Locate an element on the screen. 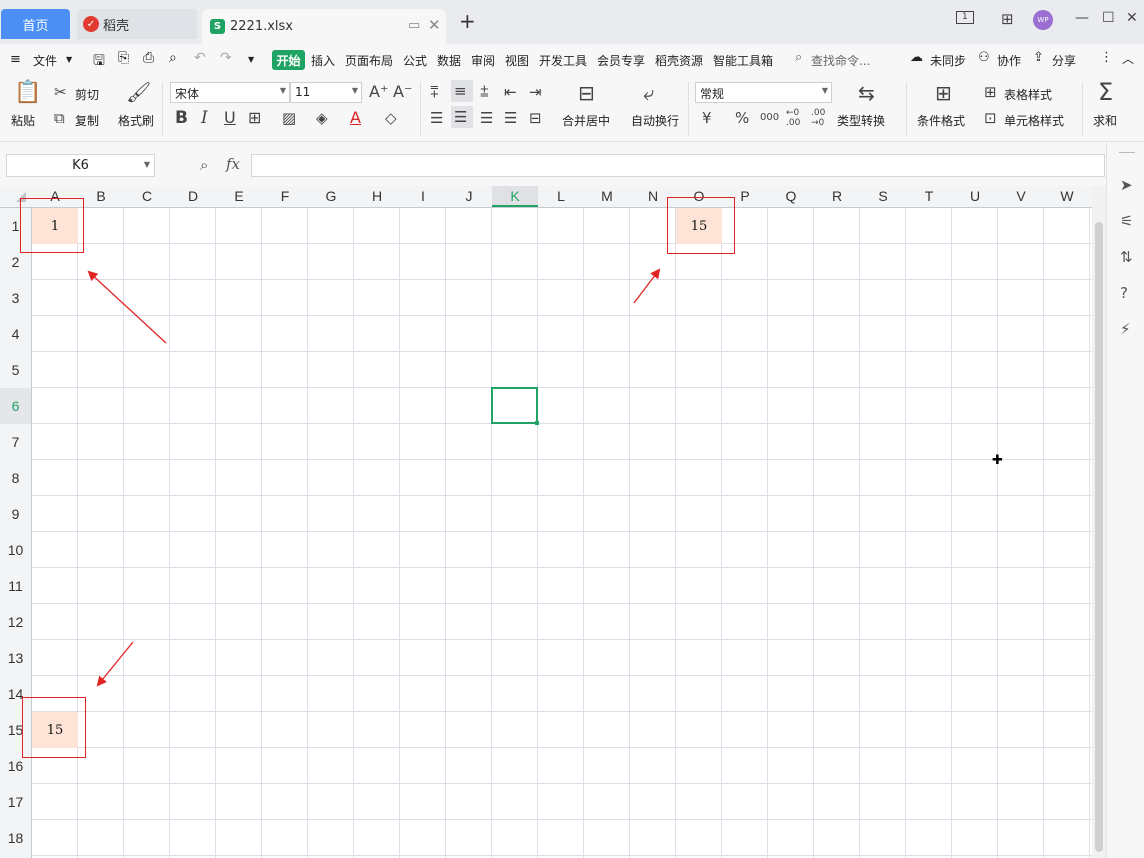 This screenshot has width=1144, height=858. clear-format-icon: ◇ is located at coordinates (391, 118).